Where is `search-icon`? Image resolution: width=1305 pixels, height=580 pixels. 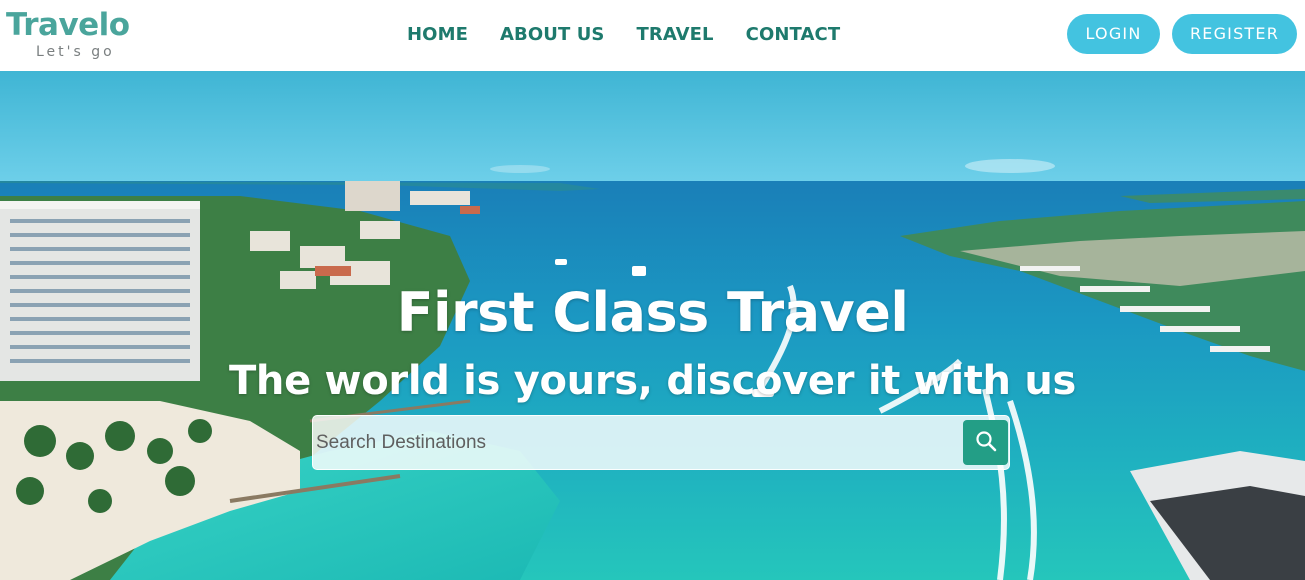
search-icon is located at coordinates (986, 442).